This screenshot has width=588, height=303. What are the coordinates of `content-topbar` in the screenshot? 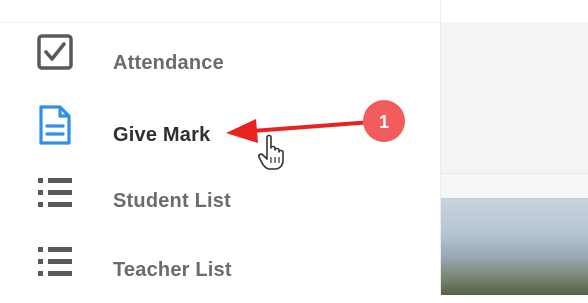 It's located at (514, 11).